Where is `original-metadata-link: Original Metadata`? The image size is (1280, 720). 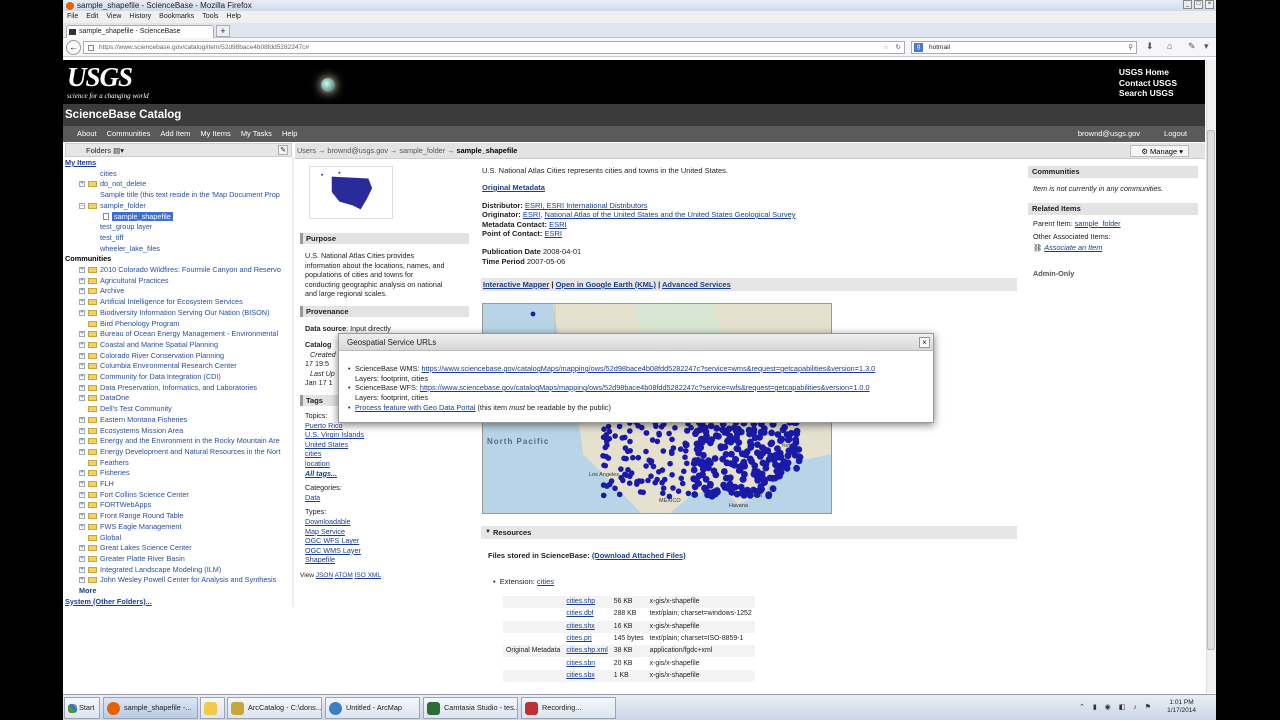
original-metadata-link: Original Metadata is located at coordinates (513, 188).